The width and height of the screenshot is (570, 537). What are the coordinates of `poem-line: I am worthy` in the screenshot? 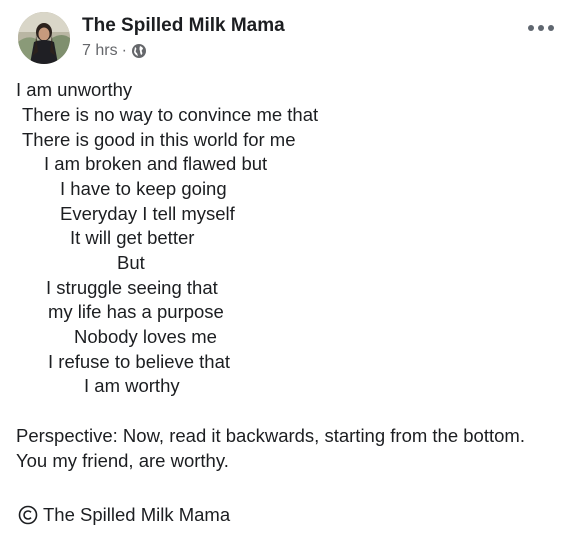 It's located at (132, 385).